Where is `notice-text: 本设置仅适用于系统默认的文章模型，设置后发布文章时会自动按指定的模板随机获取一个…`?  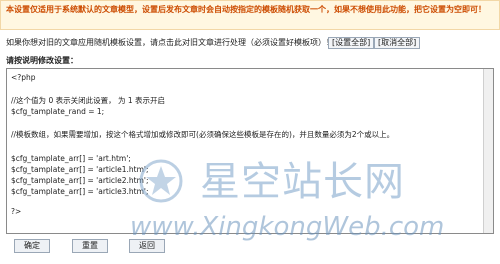 notice-text: 本设置仅适用于系统默认的文章模型，设置后发布文章时会自动按指定的模板随机获取一个… is located at coordinates (246, 9).